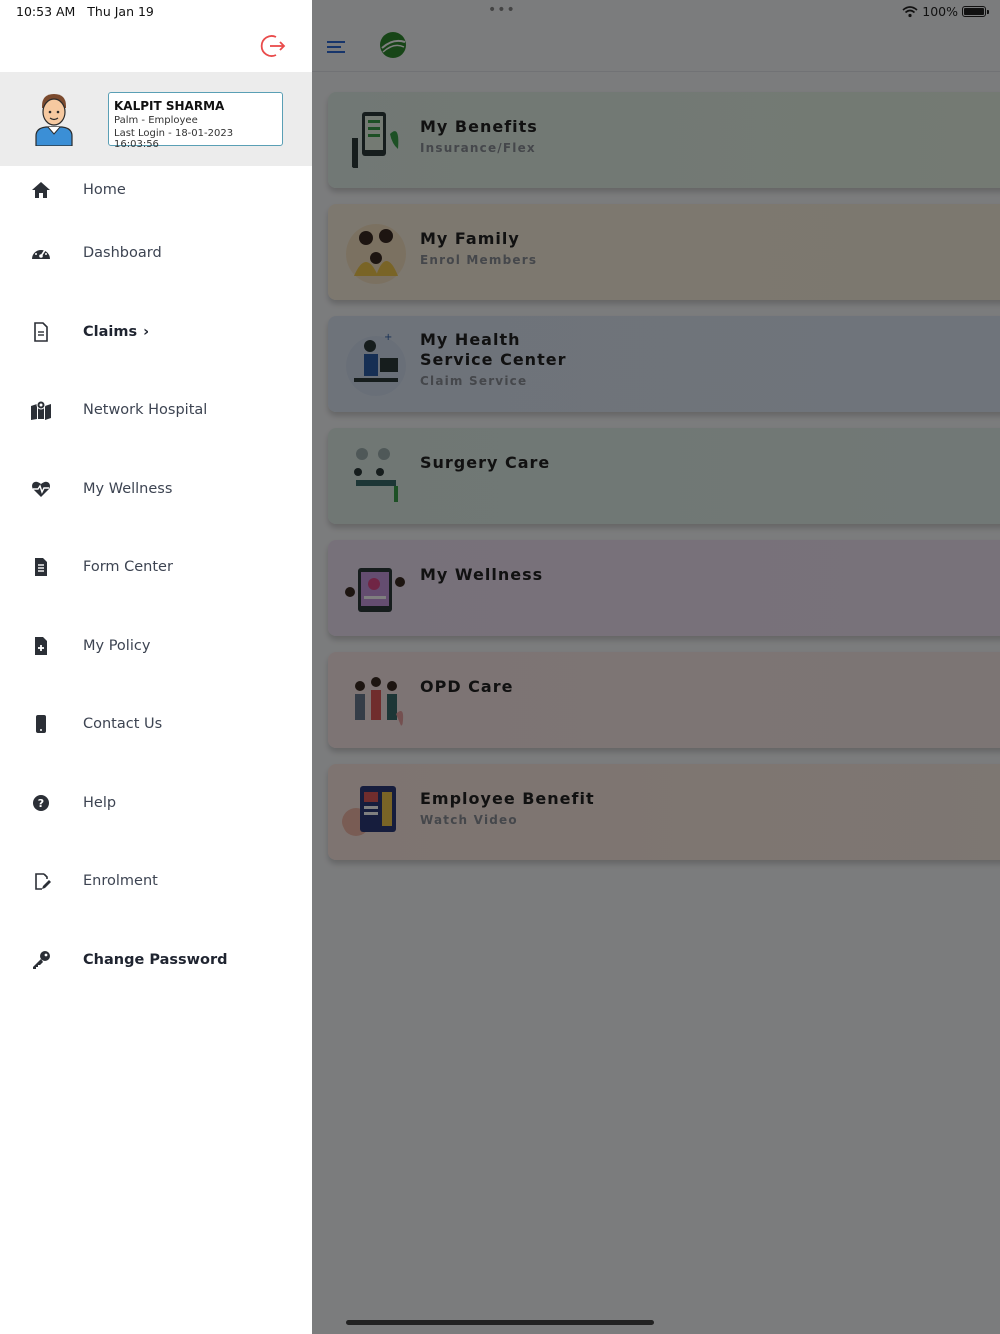 This screenshot has height=1334, width=1000. I want to click on nav-item-contact-us: Contact Us, so click(156, 724).